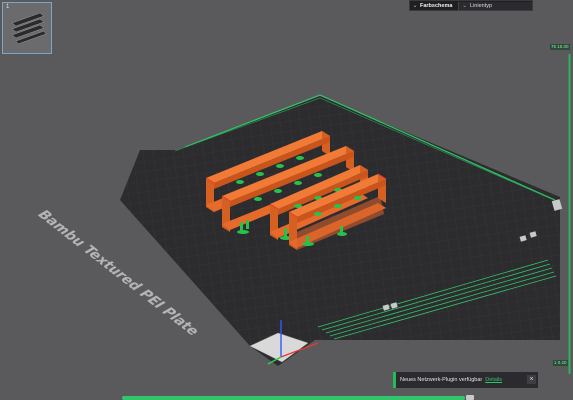 The height and width of the screenshot is (400, 573). I want to click on notification-message: Neues Netzwerk-Plugin verfügbar, so click(441, 380).